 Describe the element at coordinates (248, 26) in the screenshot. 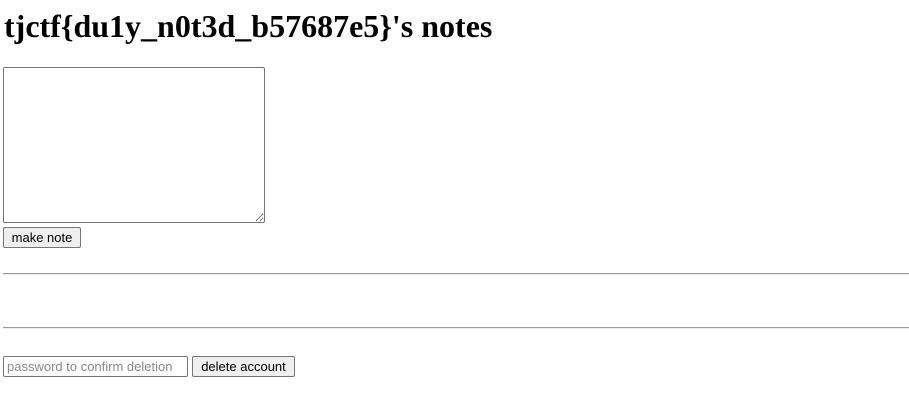

I see `page-title: tjctf{du1y_n0t3d_b57687e5}'s notes` at that location.